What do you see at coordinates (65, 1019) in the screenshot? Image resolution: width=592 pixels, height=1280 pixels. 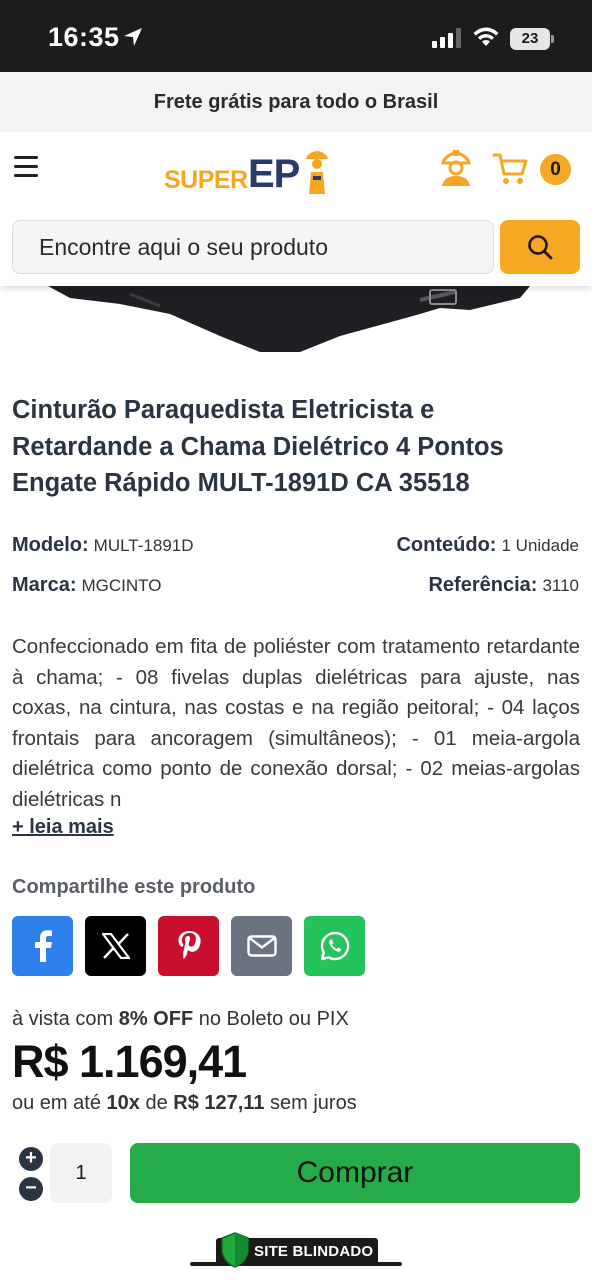 I see `price-note-prefix: à vista com` at bounding box center [65, 1019].